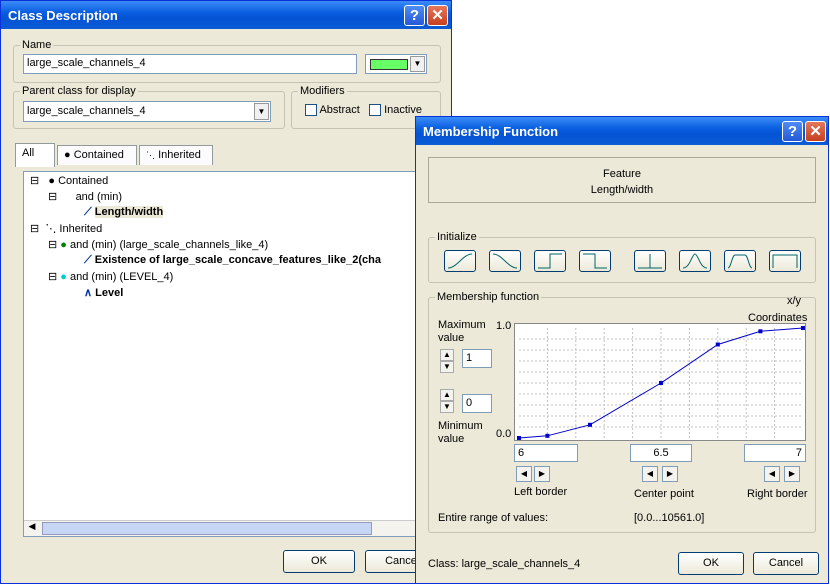  I want to click on max-value-field: 1, so click(477, 358).